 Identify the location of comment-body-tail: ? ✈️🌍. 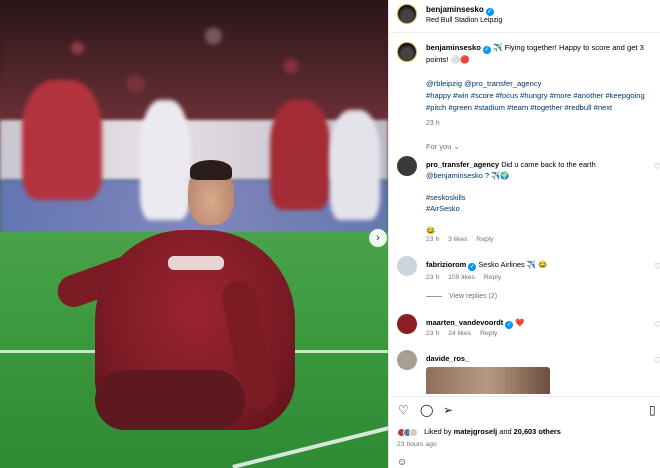
(497, 175).